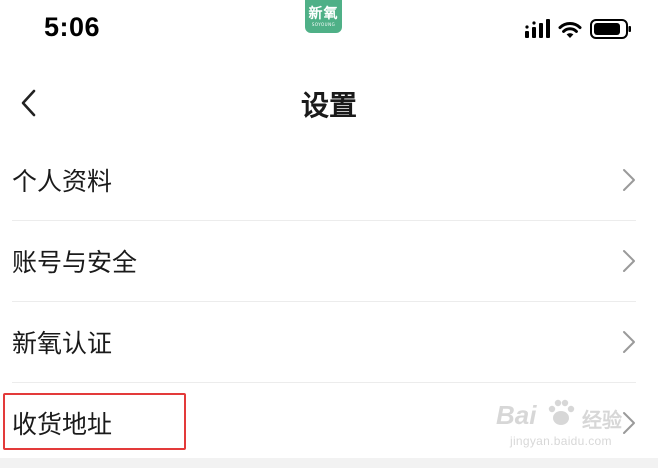  What do you see at coordinates (329, 463) in the screenshot?
I see `bottom-divider` at bounding box center [329, 463].